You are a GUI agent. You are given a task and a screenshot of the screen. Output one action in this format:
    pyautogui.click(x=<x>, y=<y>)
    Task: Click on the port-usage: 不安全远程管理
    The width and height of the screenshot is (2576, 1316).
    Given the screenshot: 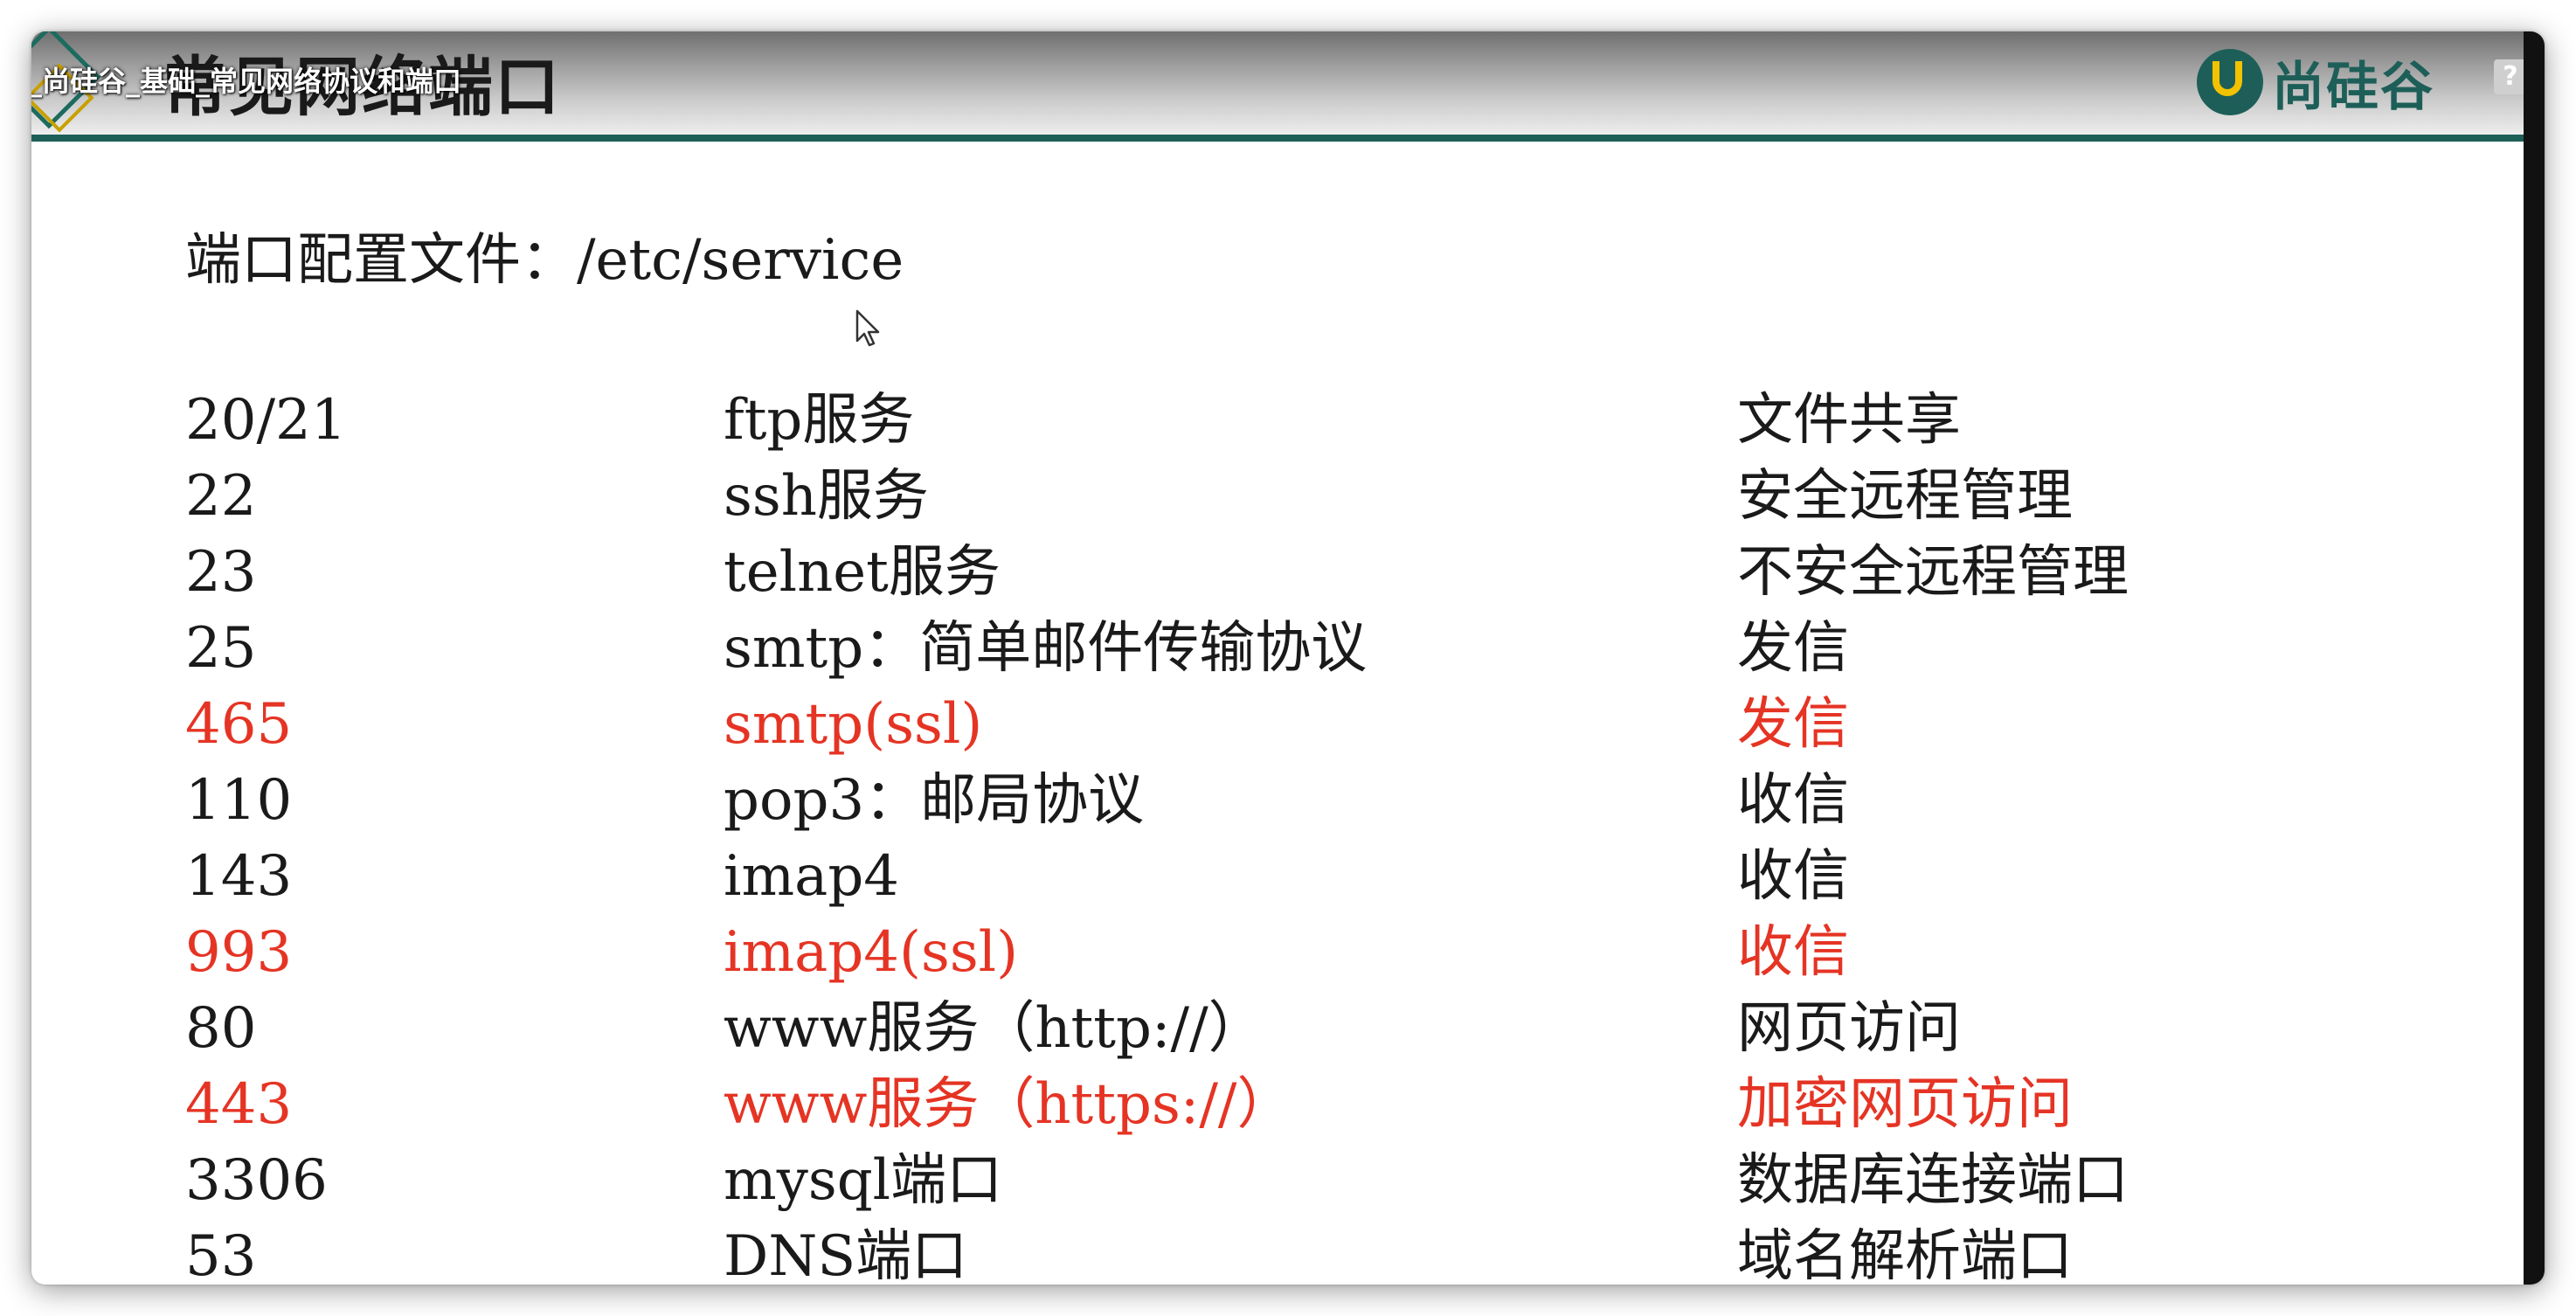 What is the action you would take?
    pyautogui.click(x=1933, y=572)
    